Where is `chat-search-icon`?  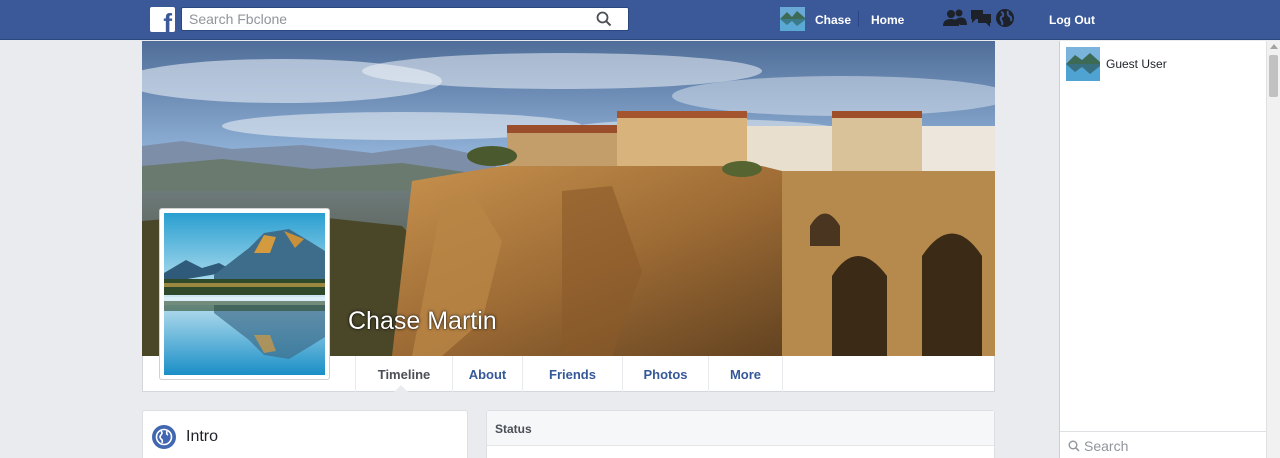
chat-search-icon is located at coordinates (1074, 446).